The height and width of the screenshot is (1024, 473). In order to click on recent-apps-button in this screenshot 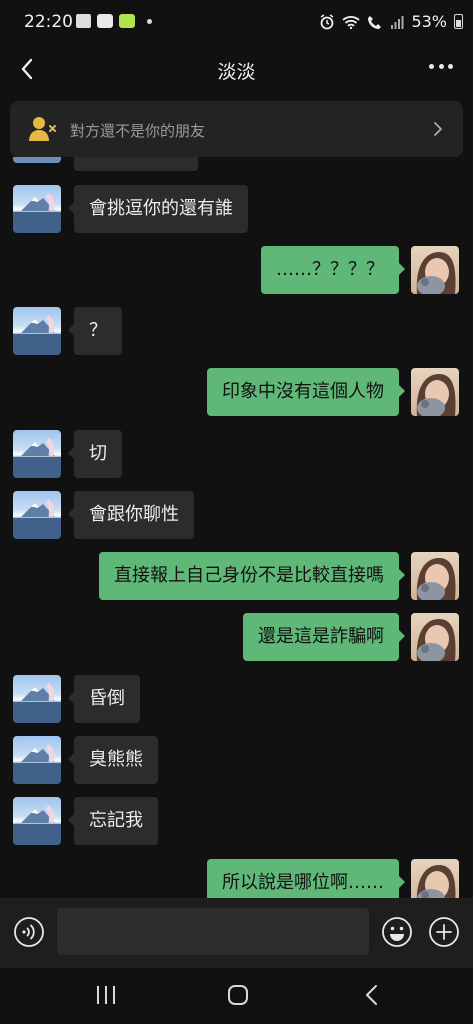, I will do `click(106, 995)`.